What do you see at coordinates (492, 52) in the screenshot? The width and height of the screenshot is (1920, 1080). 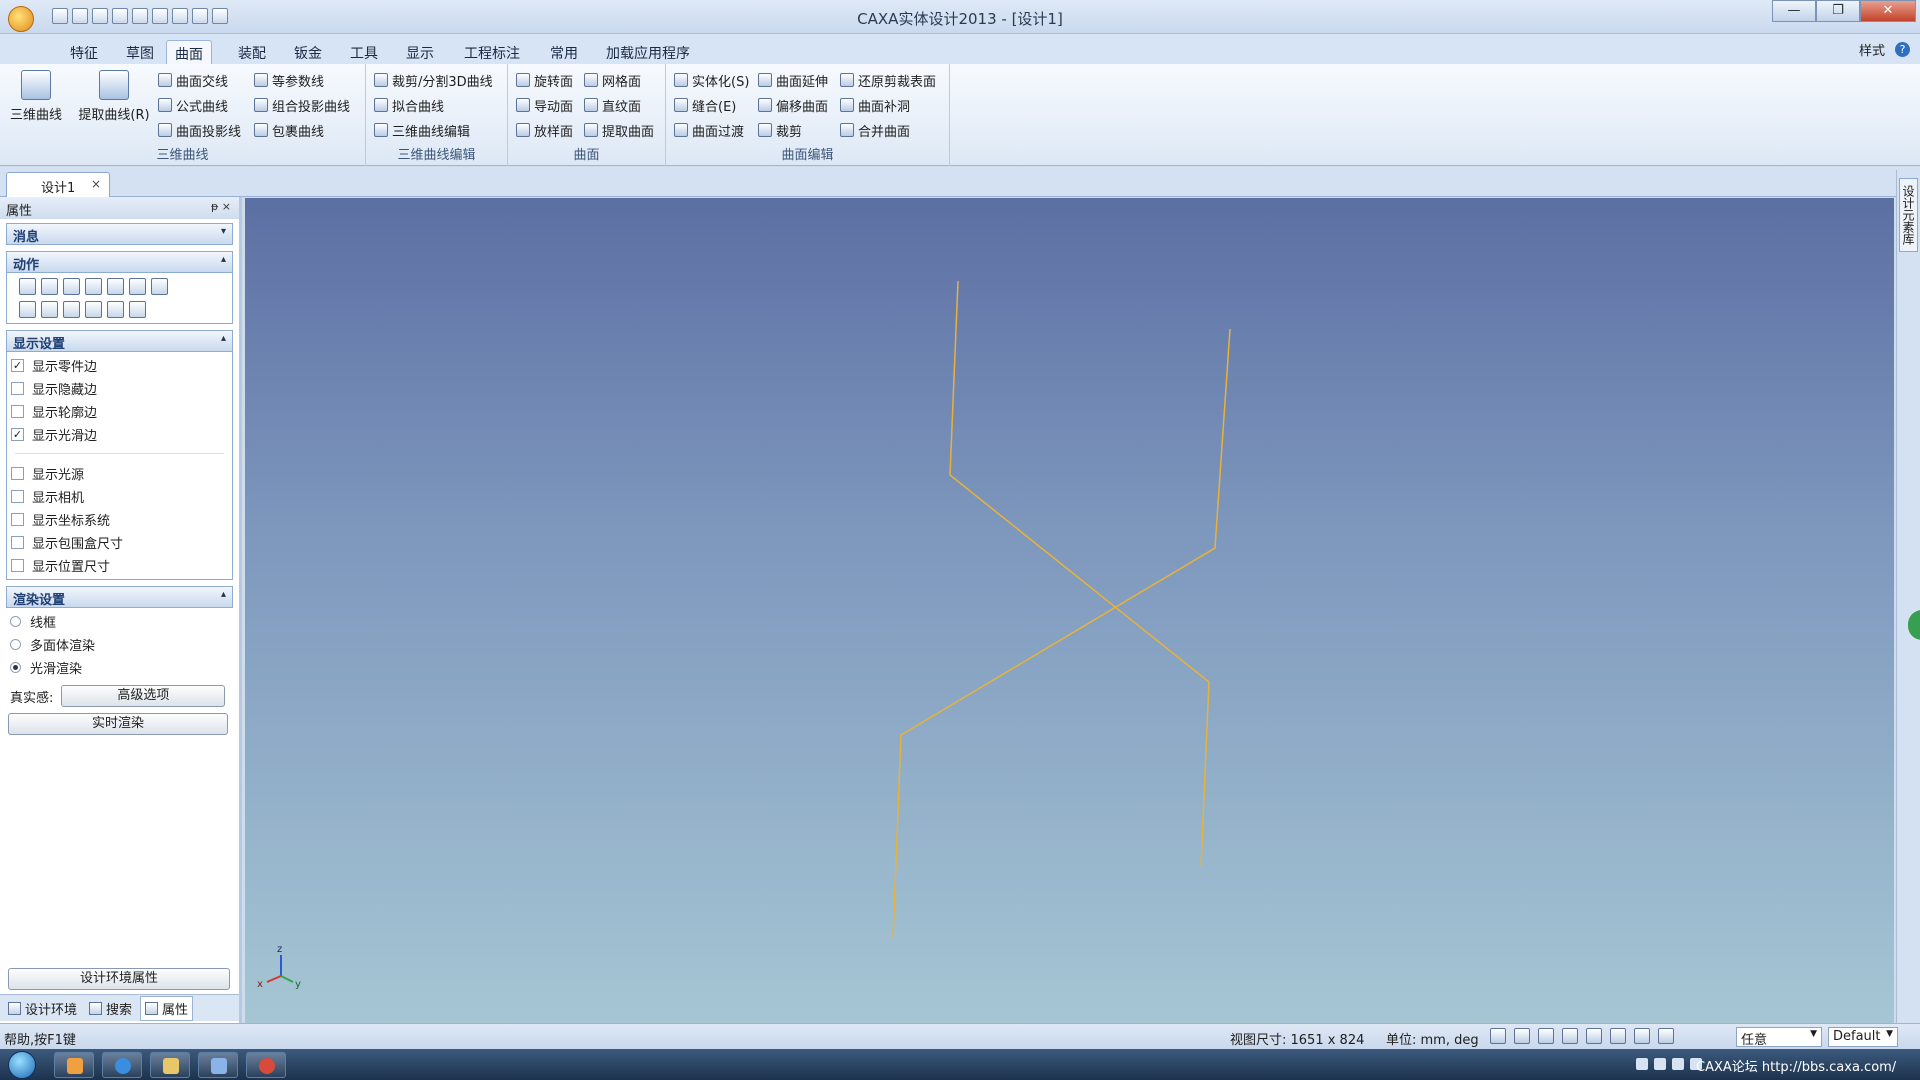 I see `tab-annotation: 工程标注` at bounding box center [492, 52].